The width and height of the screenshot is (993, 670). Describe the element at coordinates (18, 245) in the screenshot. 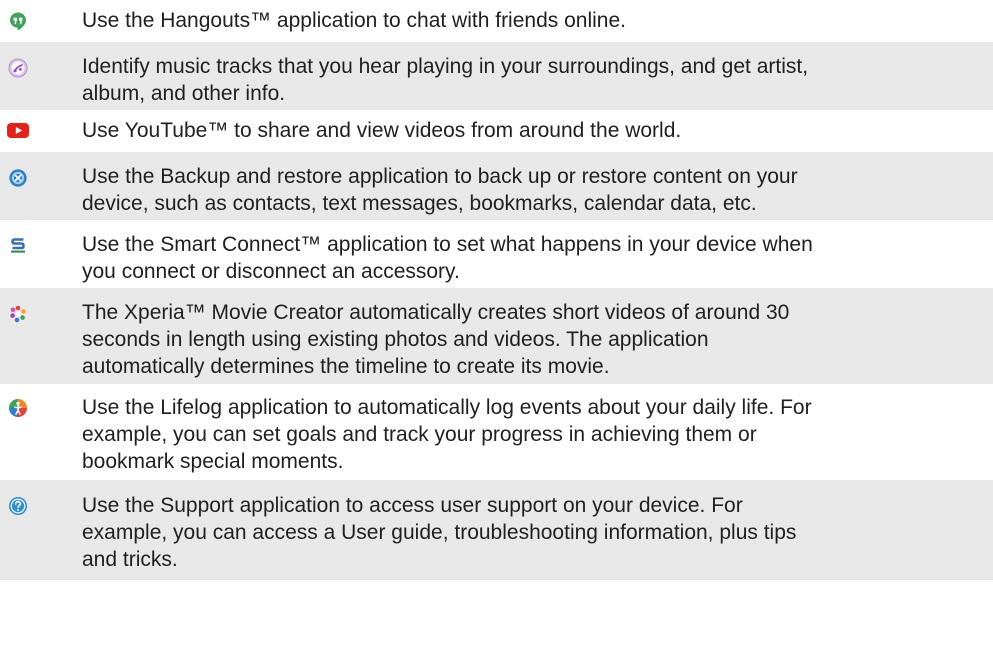

I see `smart-connect-icon` at that location.